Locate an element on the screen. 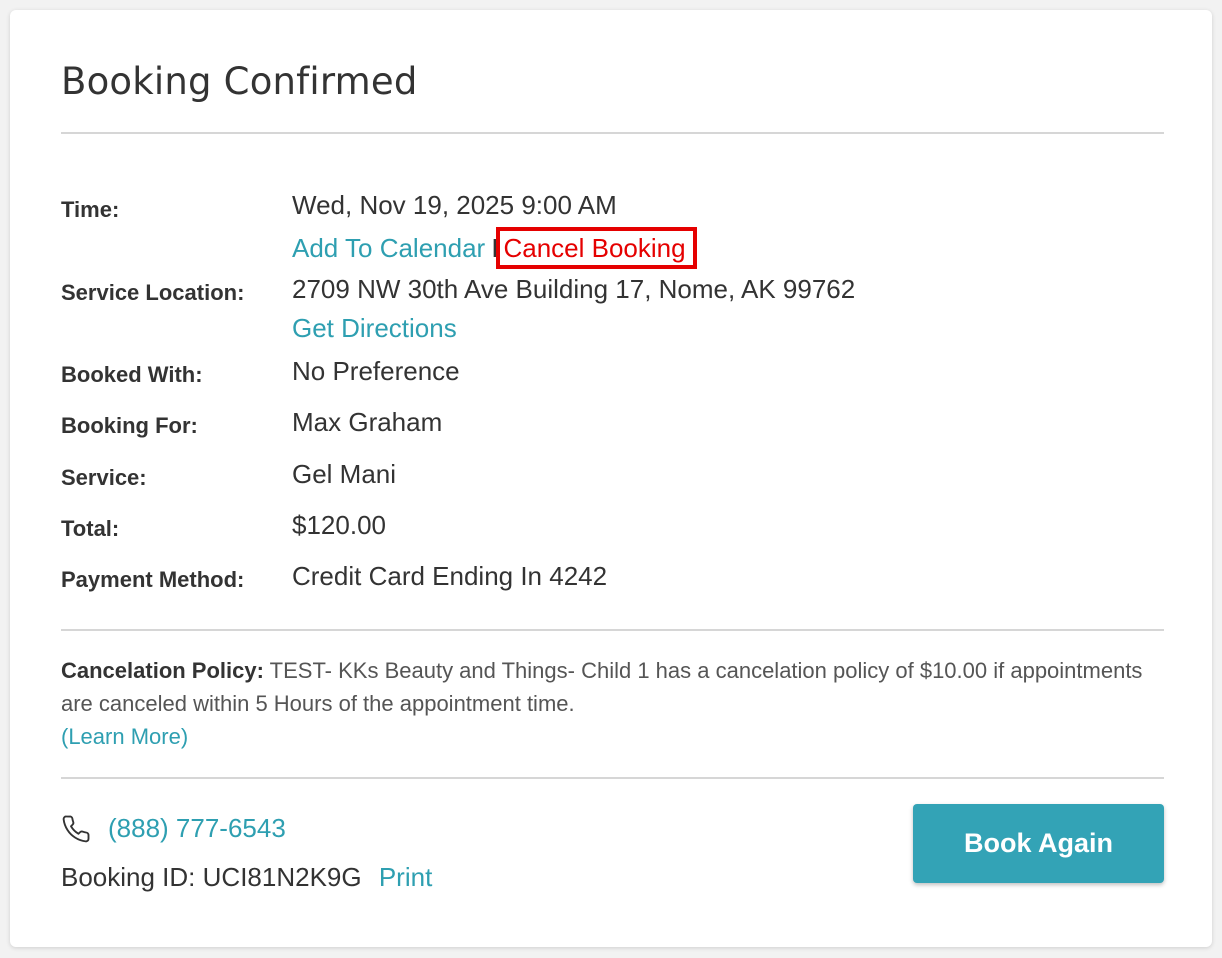 Image resolution: width=1222 pixels, height=958 pixels. cancelation-policy-label: Cancelation Policy: is located at coordinates (162, 670).